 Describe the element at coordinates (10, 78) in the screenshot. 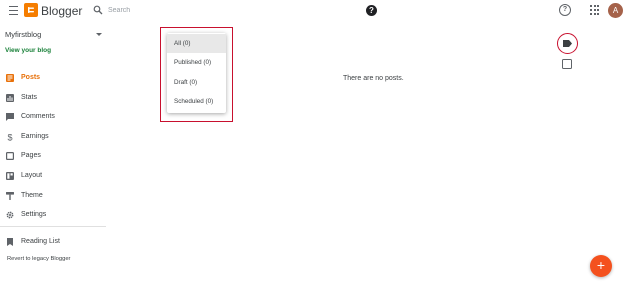

I see `posts-icon` at that location.